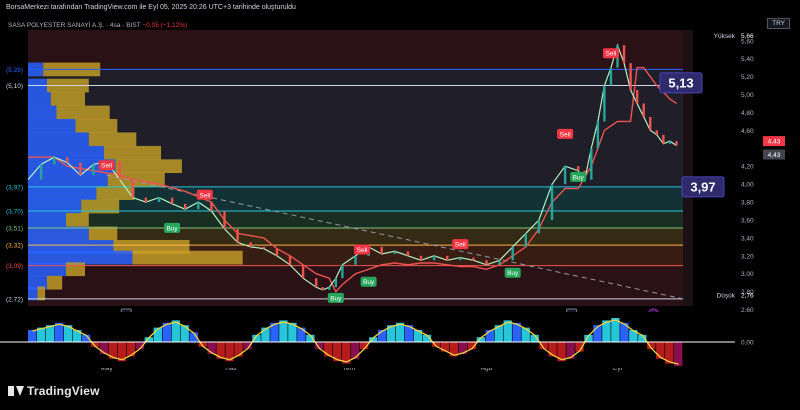  I want to click on callout-1: 3,97, so click(702, 186).